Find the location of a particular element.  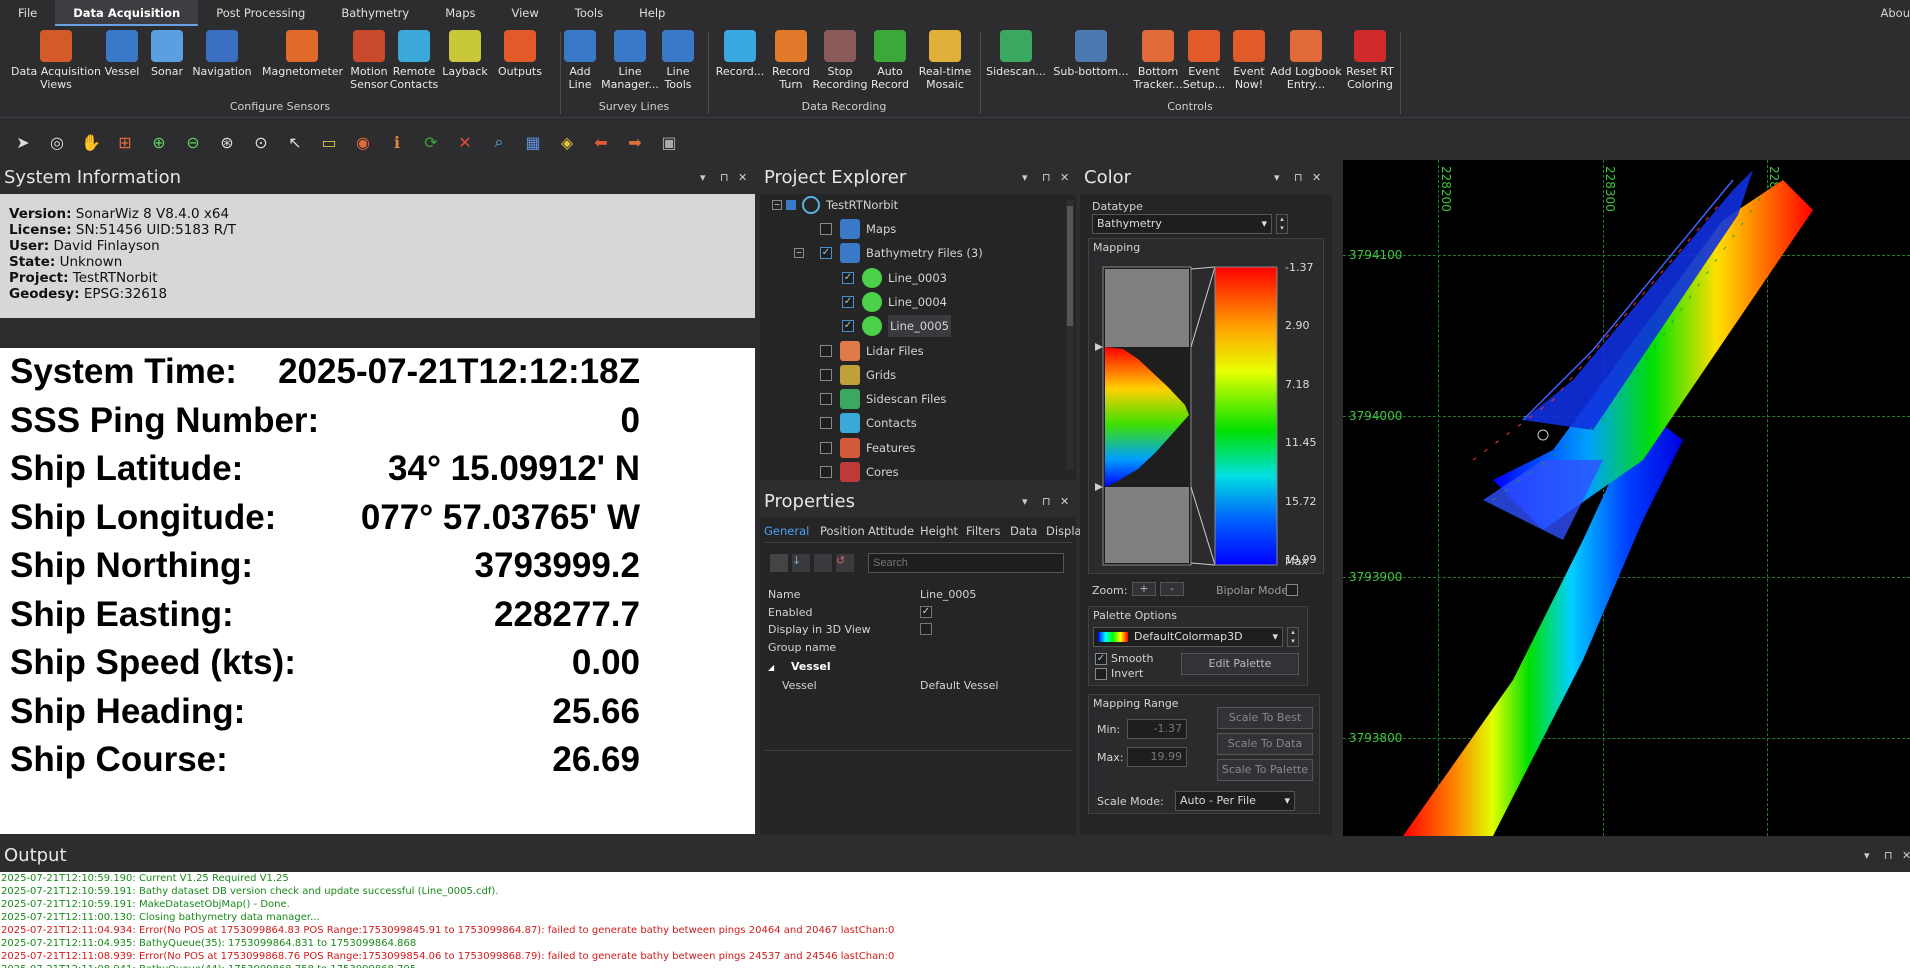

tree-item-line-0004: ✓ Line_0004 is located at coordinates (894, 302).